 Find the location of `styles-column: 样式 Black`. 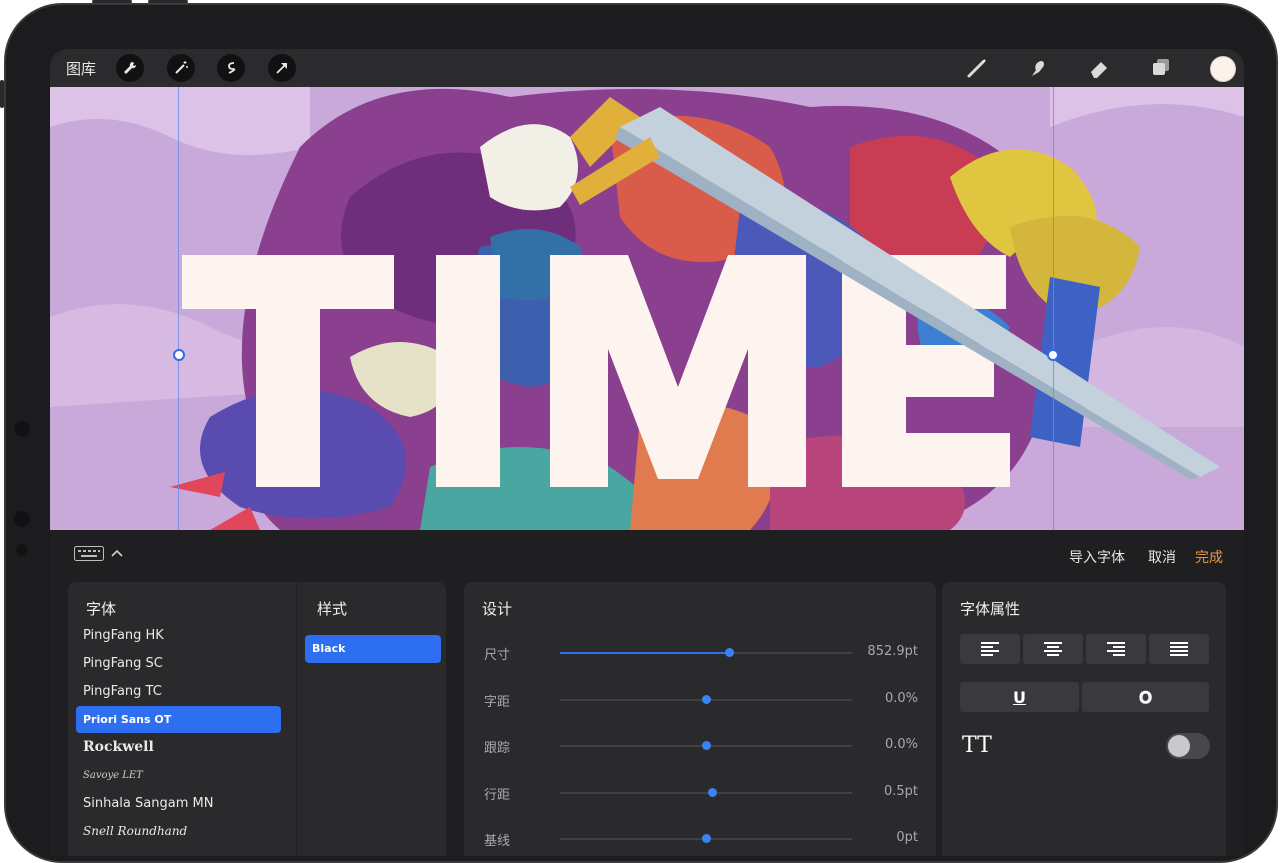

styles-column: 样式 Black is located at coordinates (371, 719).